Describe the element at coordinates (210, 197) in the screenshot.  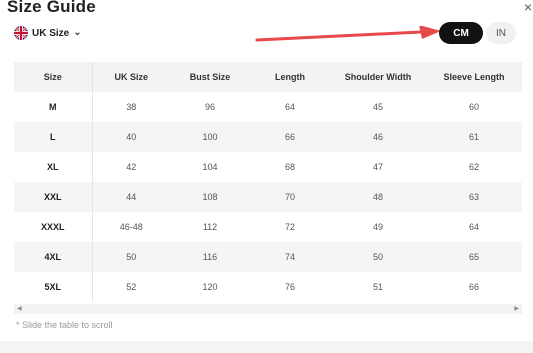
I see `table-cell: 108` at that location.